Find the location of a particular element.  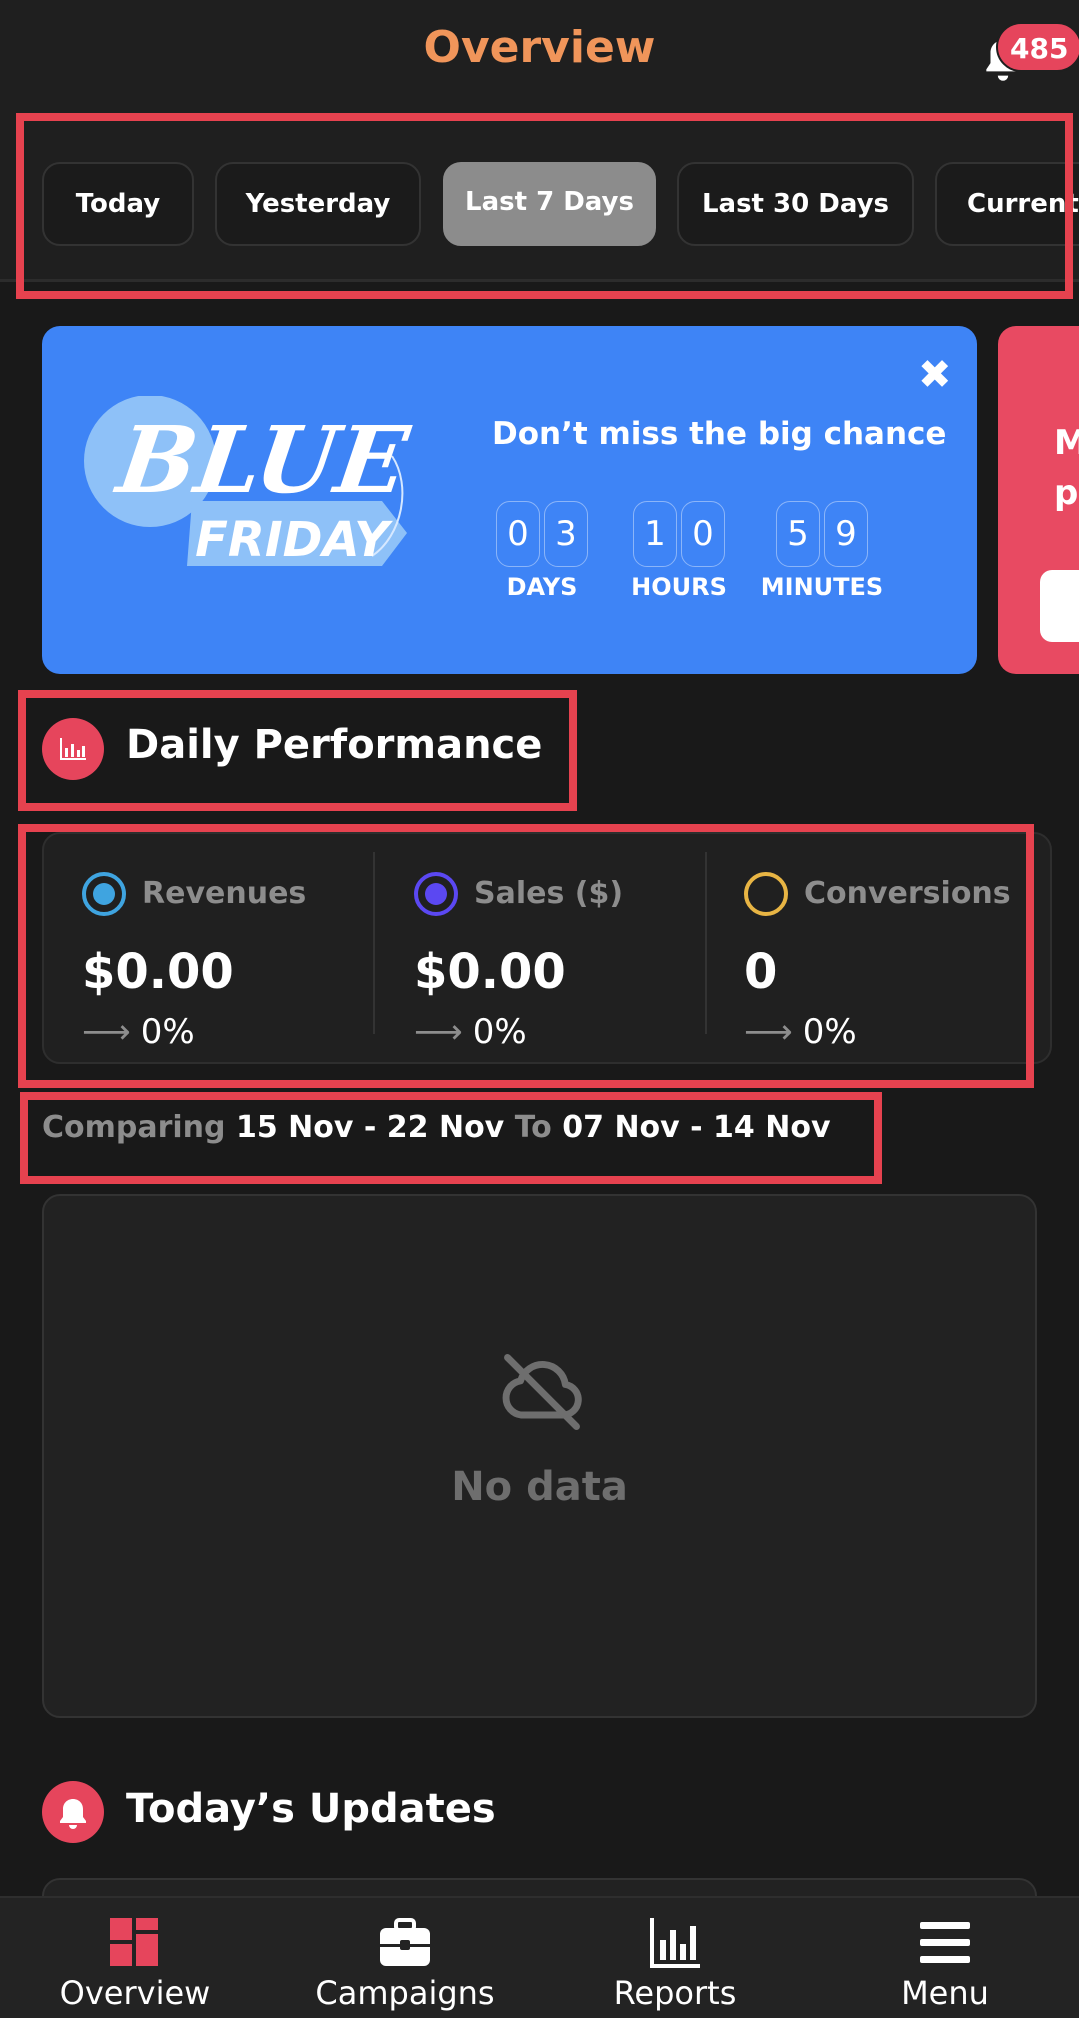

promo2-text-line: M is located at coordinates (1066, 443).